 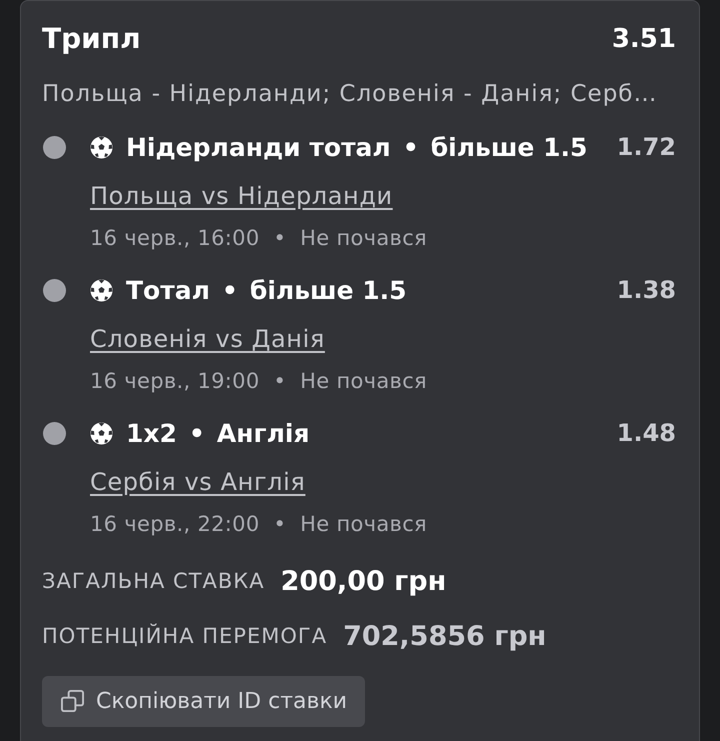 I want to click on selection-odds: 1.38, so click(x=646, y=290).